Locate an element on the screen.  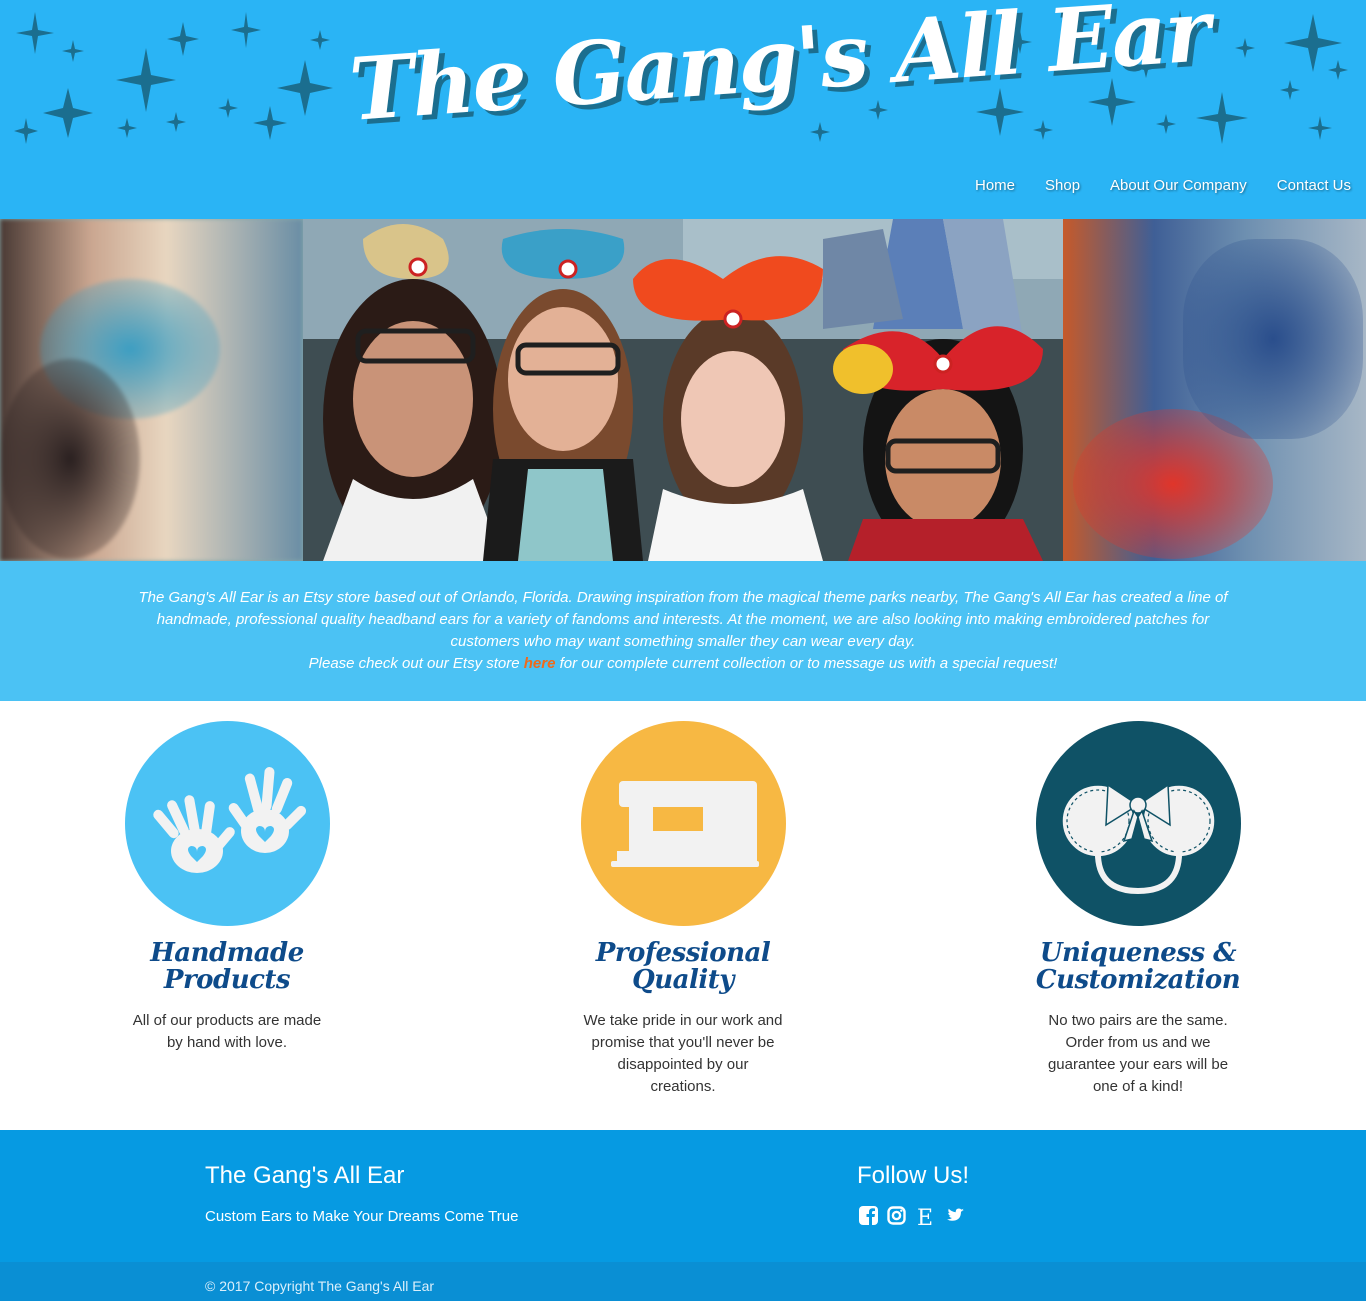
copyright-bar: © 2017 Copyright The Gang's All Ear is located at coordinates (683, 1281).